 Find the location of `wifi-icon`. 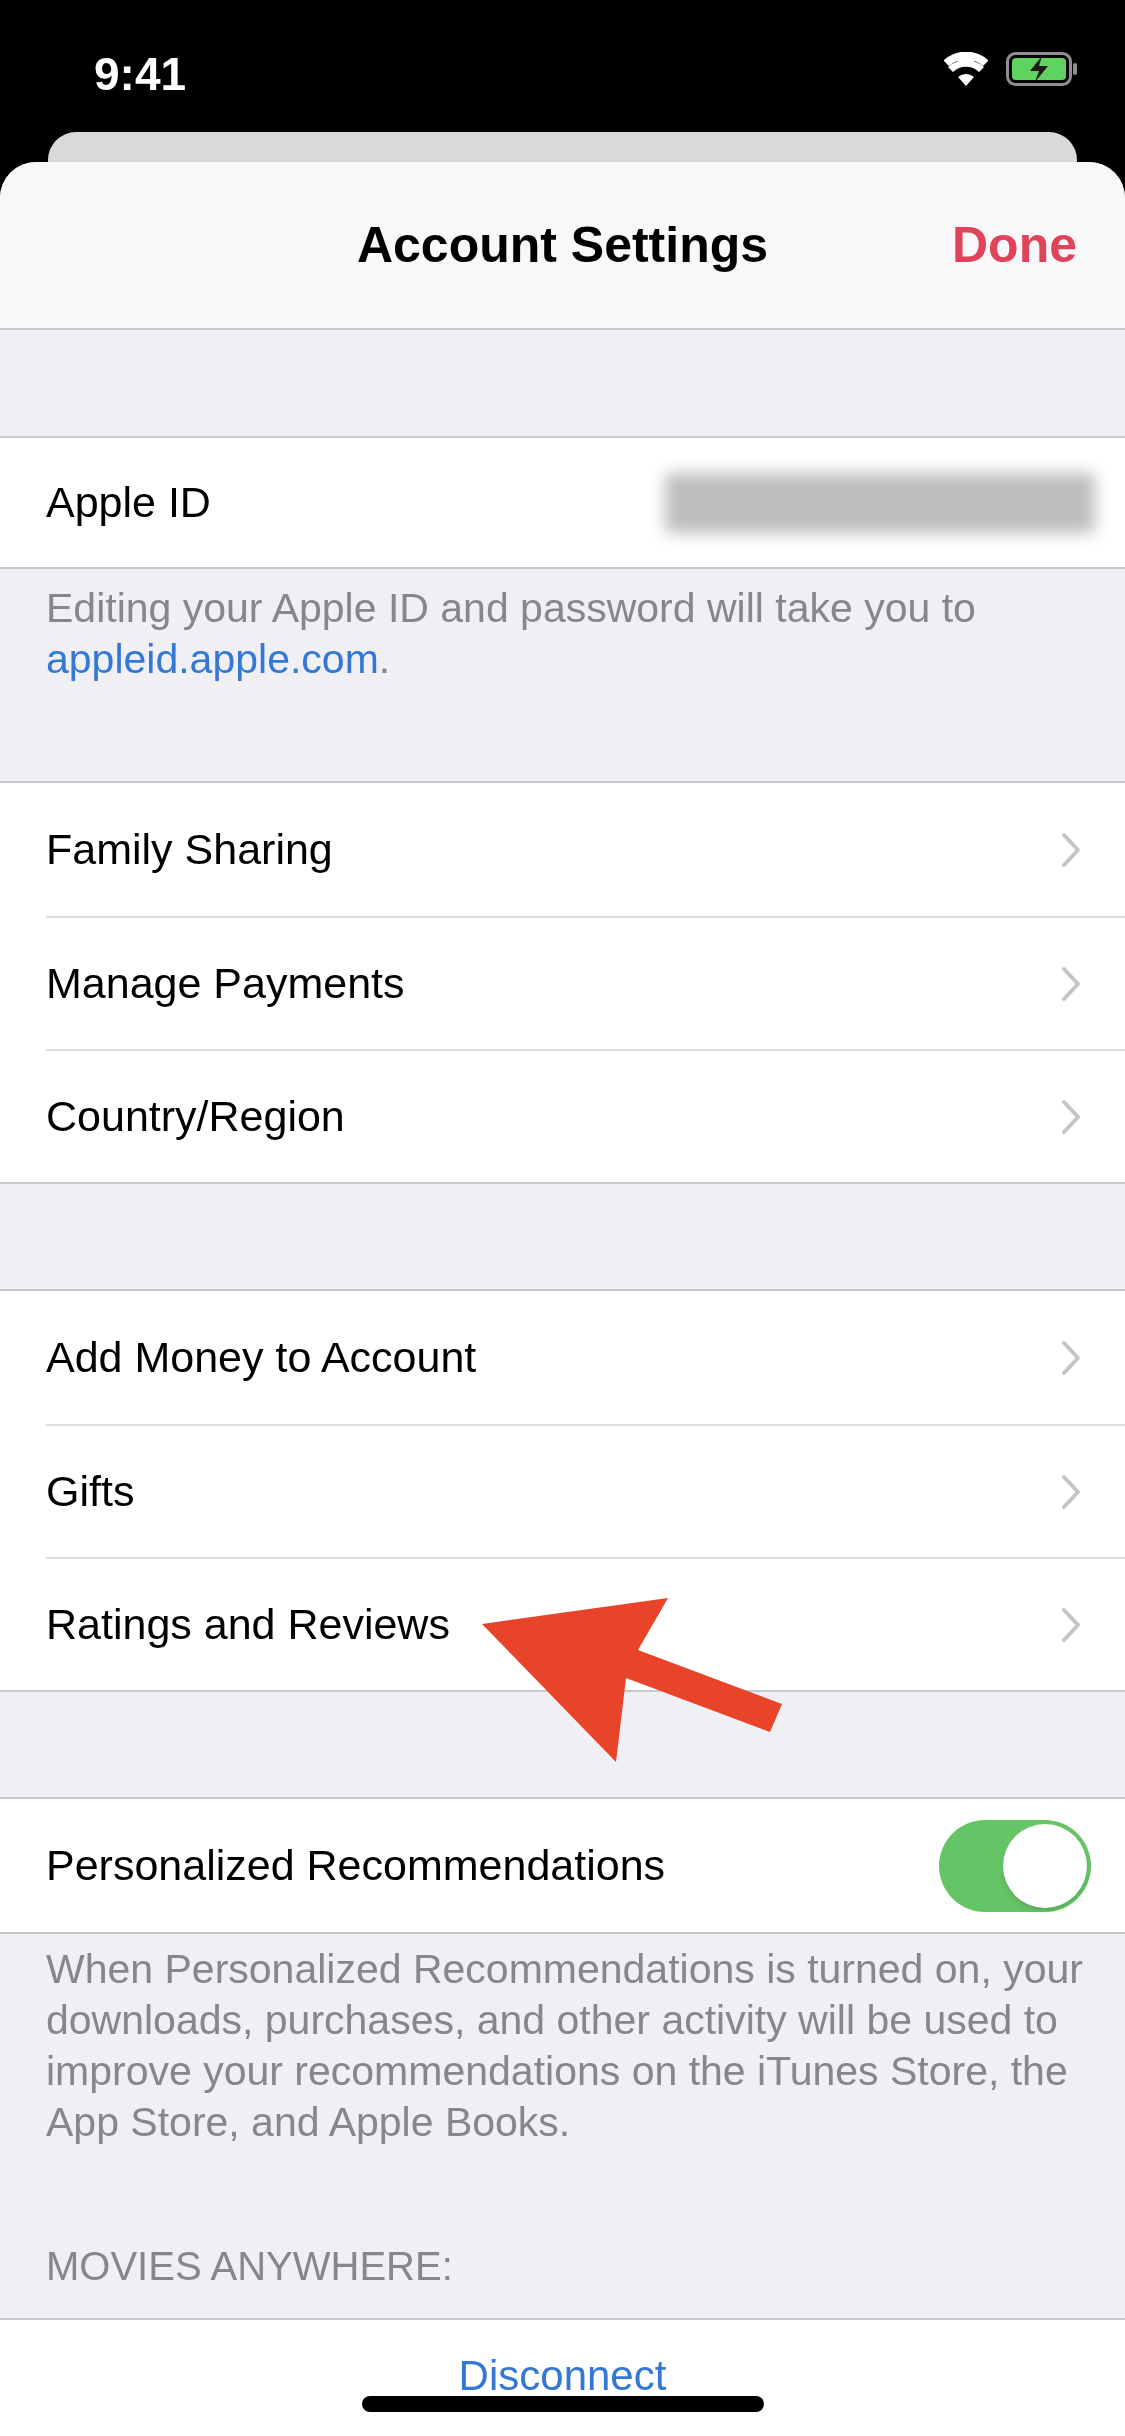

wifi-icon is located at coordinates (966, 69).